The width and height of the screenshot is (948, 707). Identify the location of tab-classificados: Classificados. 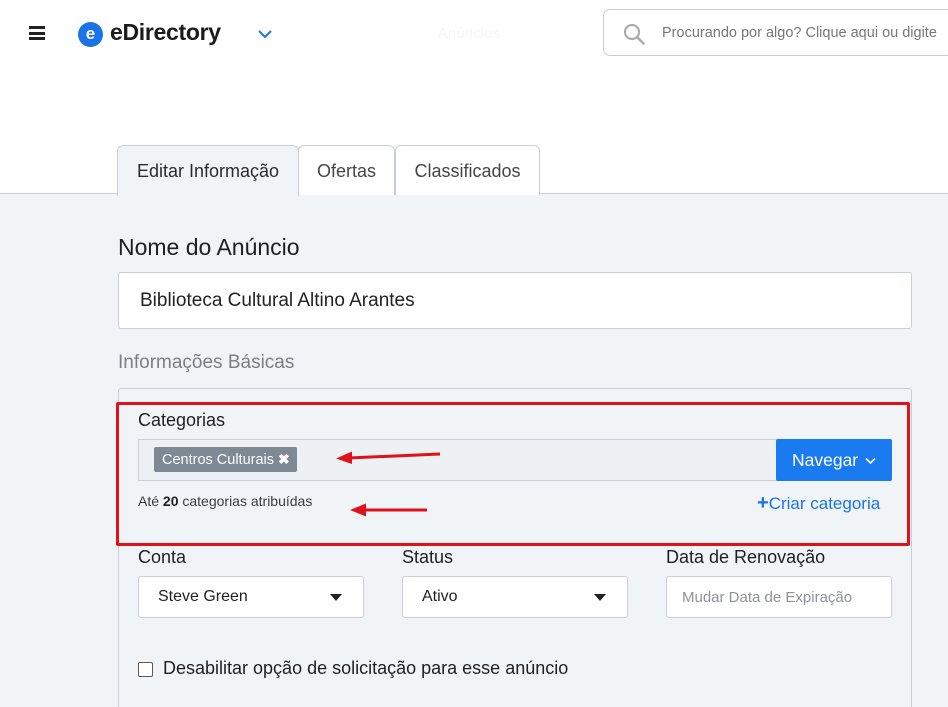
(467, 170).